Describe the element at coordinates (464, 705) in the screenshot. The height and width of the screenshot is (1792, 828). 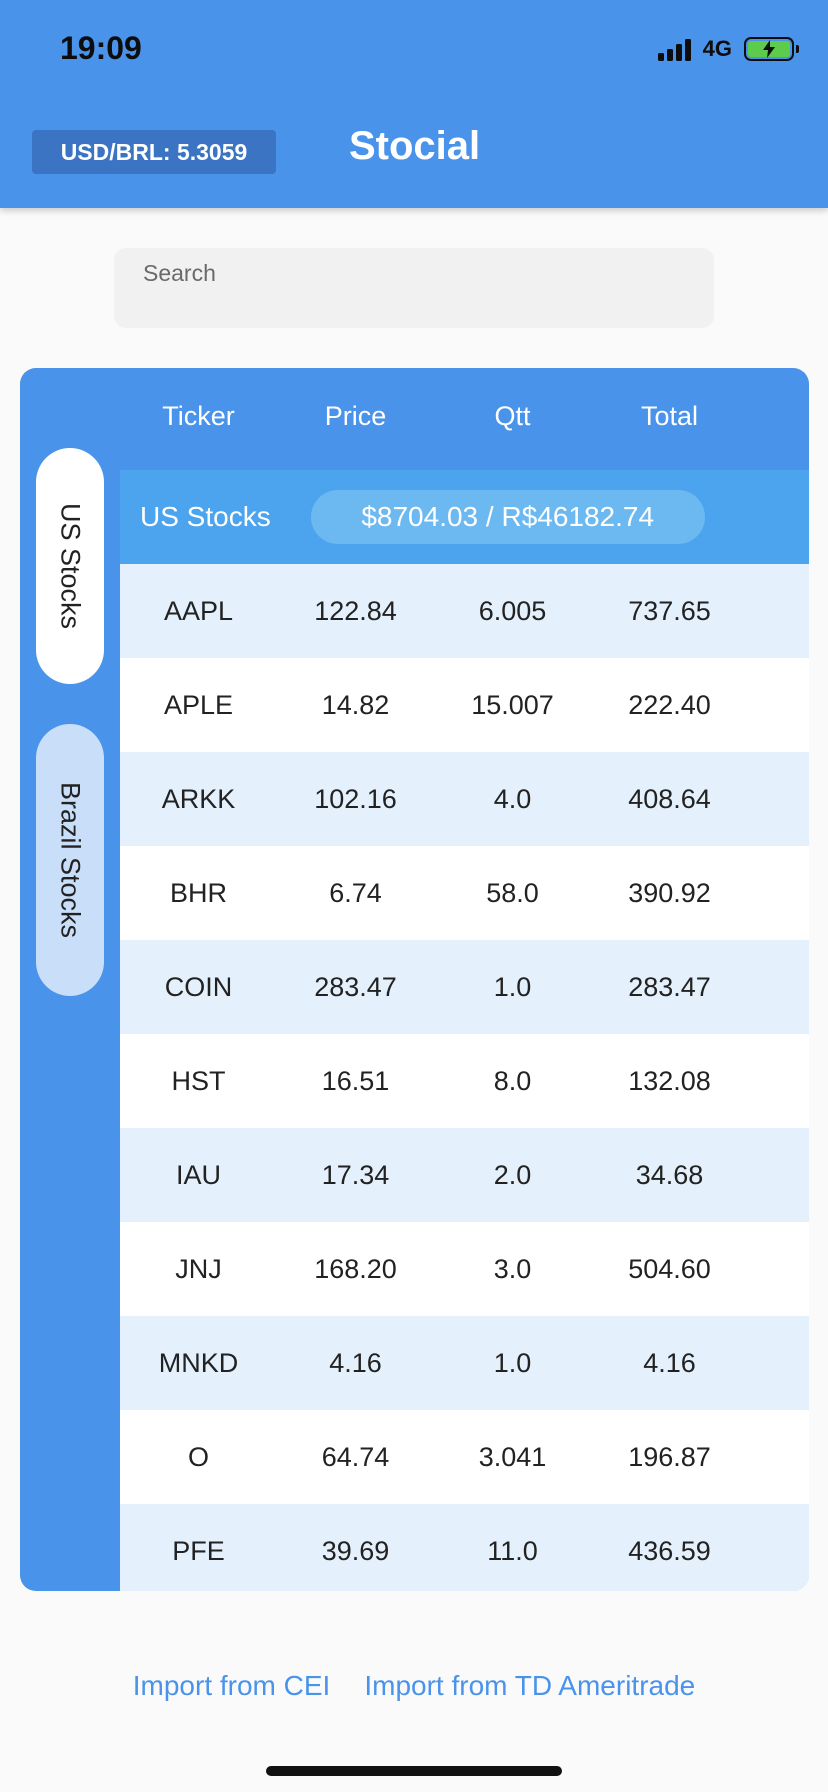
I see `table-row: APLE 14.82 15.007 222.40` at that location.